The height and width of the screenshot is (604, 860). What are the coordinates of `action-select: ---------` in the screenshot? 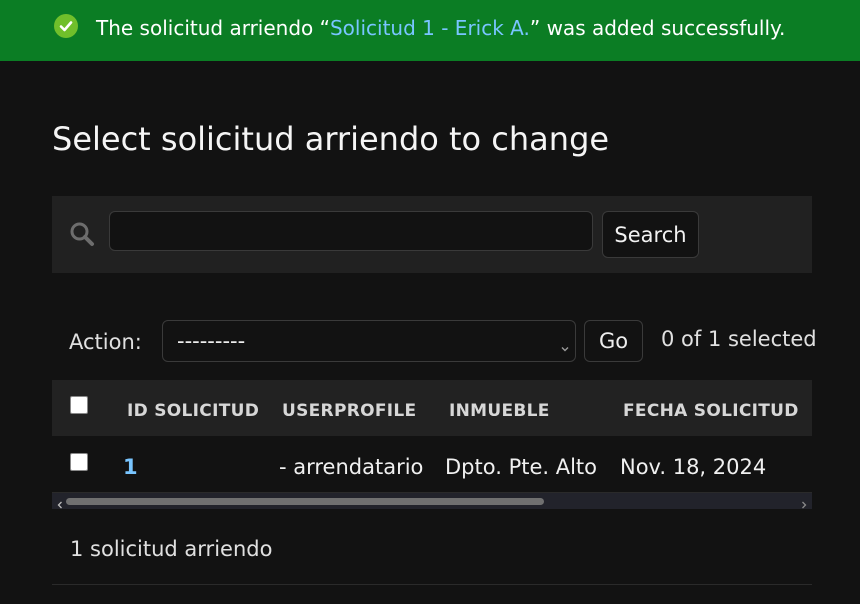 It's located at (369, 341).